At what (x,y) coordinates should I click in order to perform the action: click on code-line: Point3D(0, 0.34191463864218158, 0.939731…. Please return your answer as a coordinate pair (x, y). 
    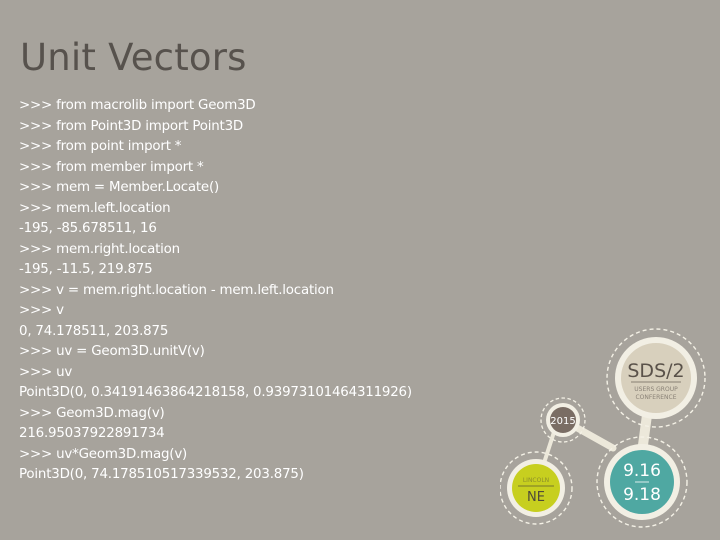
    Looking at the image, I should click on (215, 392).